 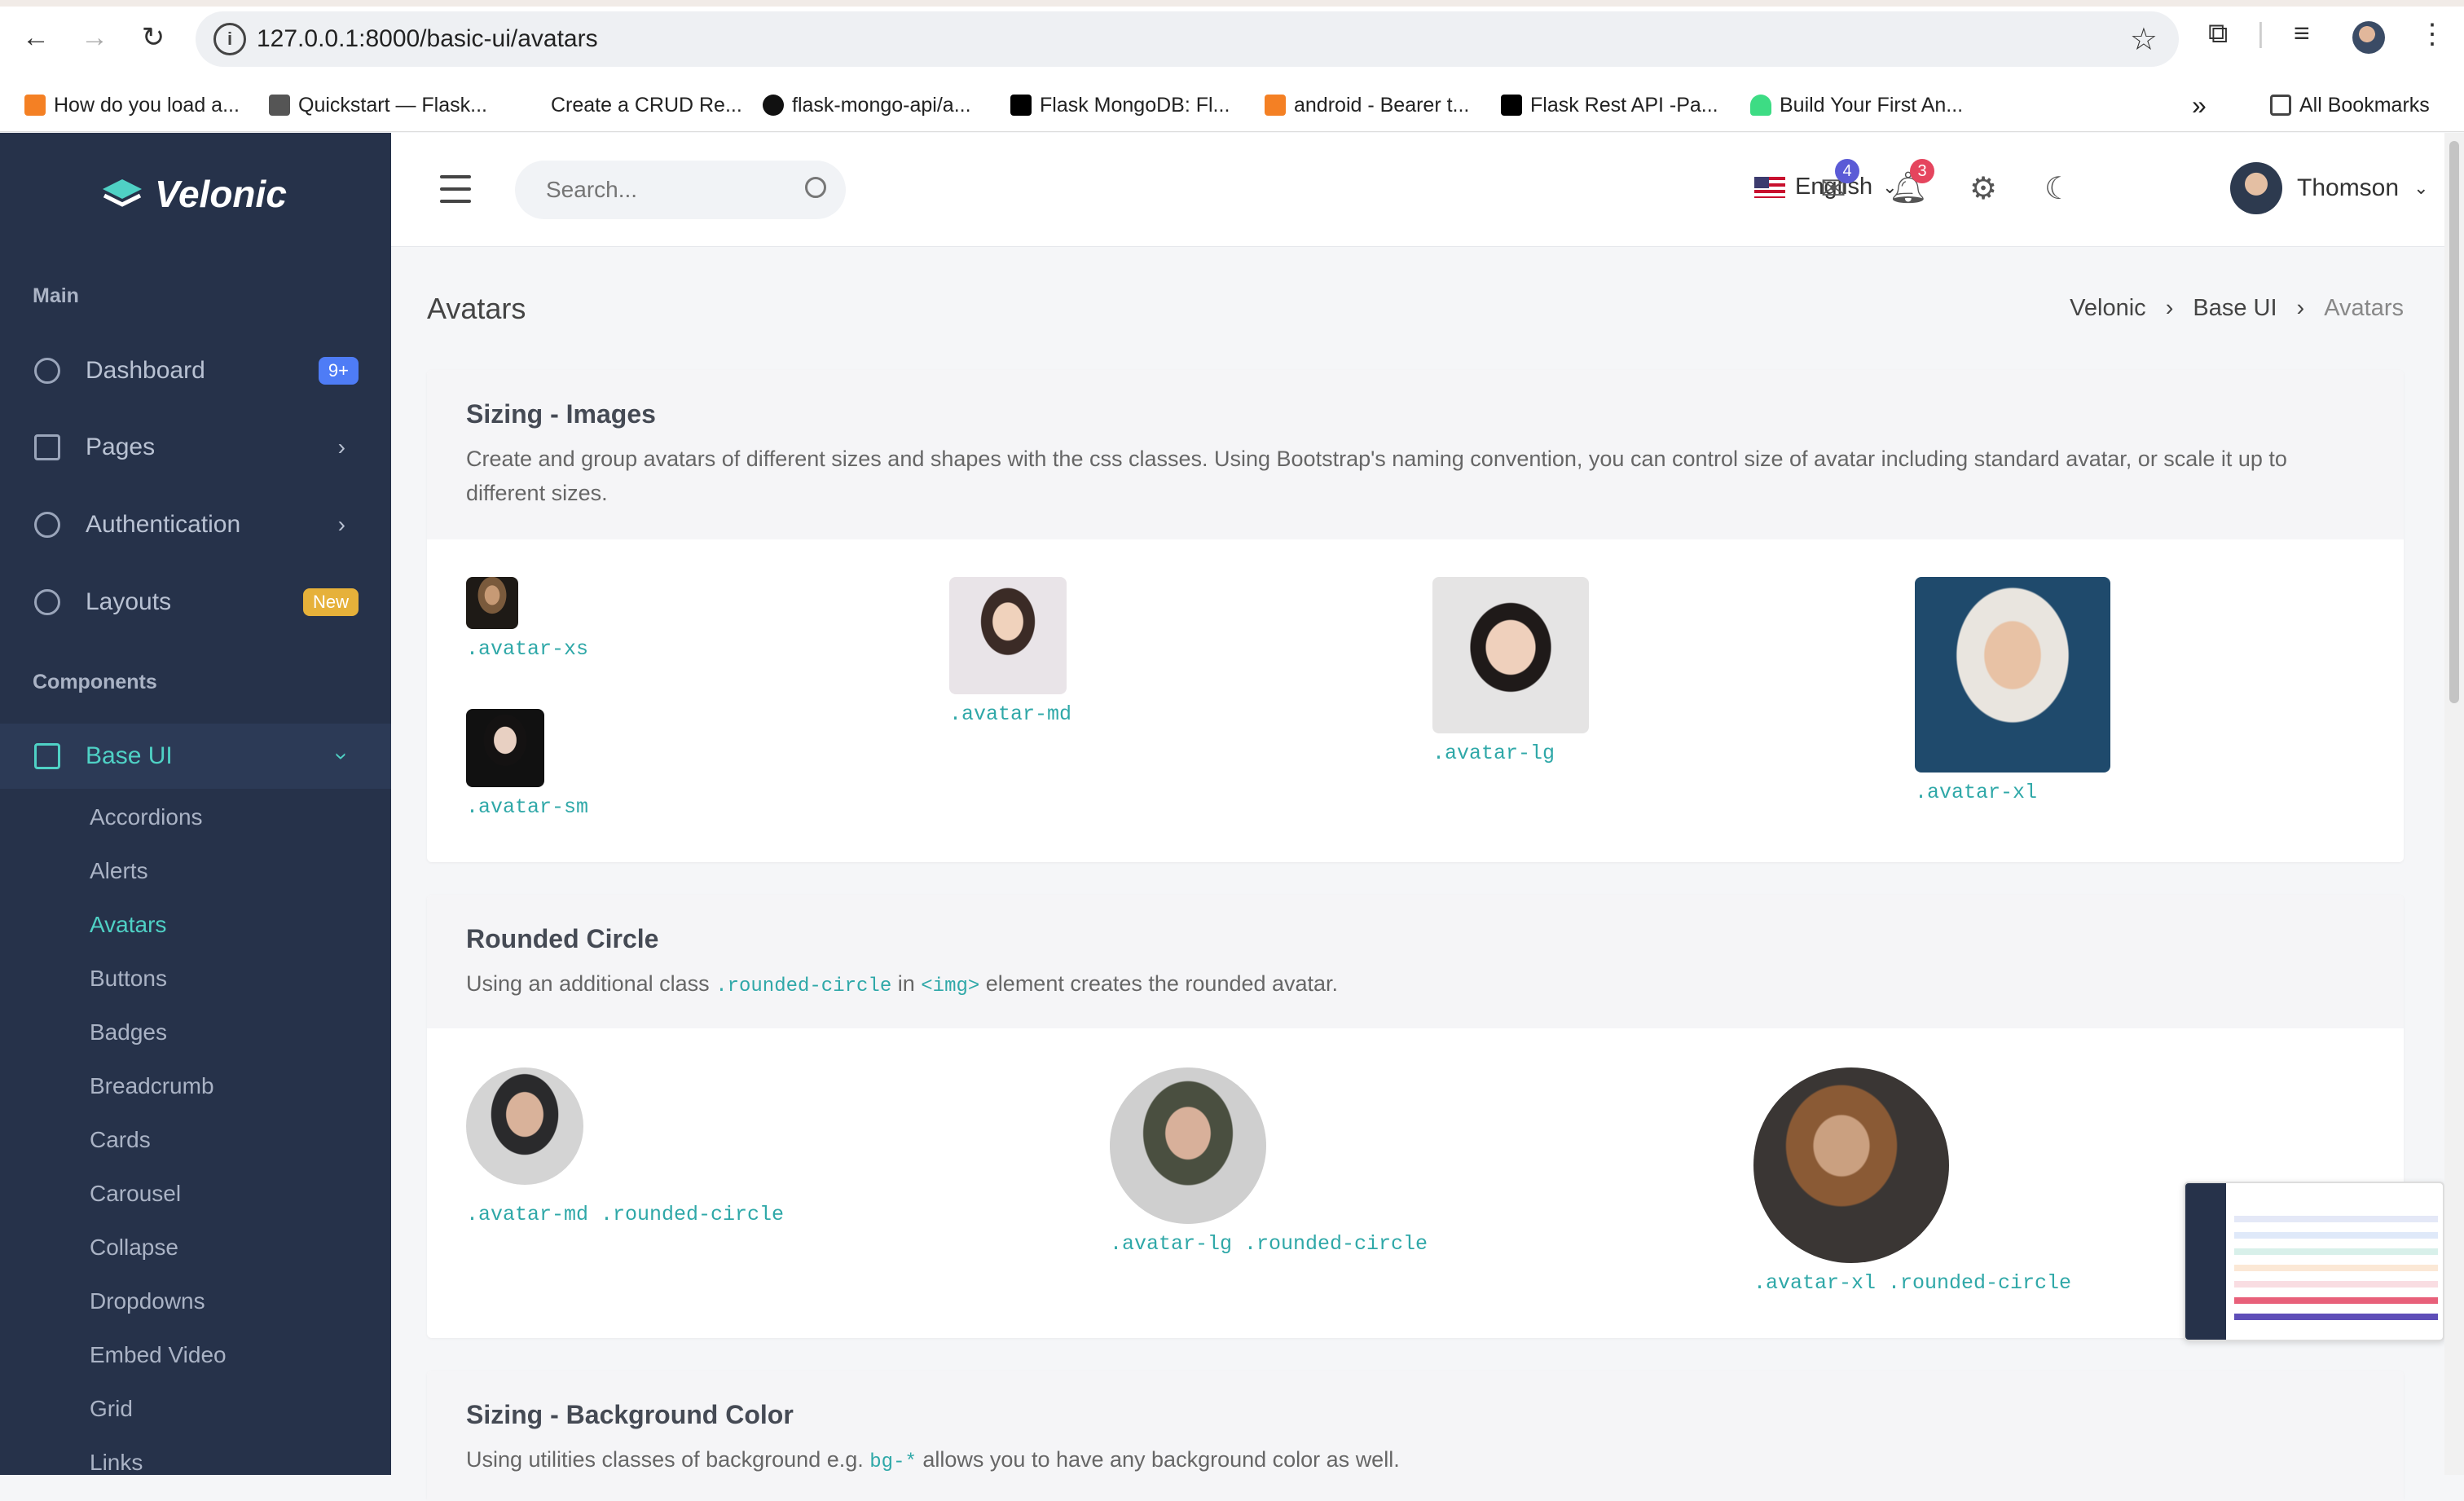 I want to click on sidebar-subitem-carousel: Carousel, so click(x=135, y=1194).